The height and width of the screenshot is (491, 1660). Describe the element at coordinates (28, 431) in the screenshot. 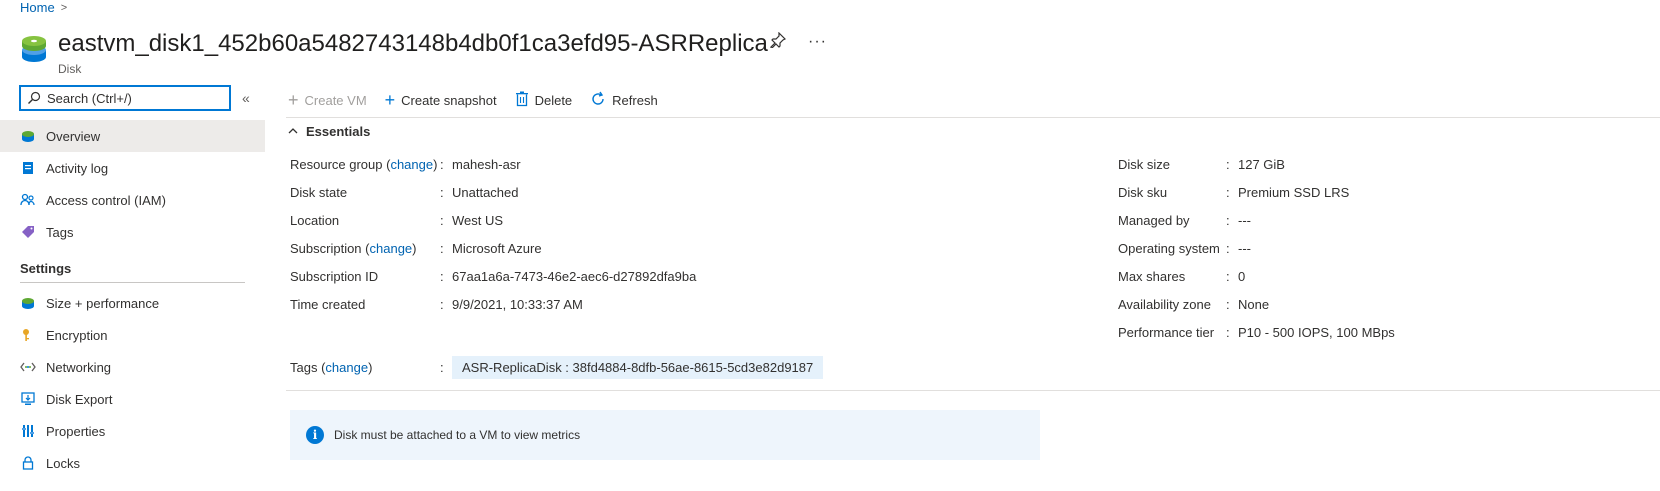

I see `properties-icon` at that location.